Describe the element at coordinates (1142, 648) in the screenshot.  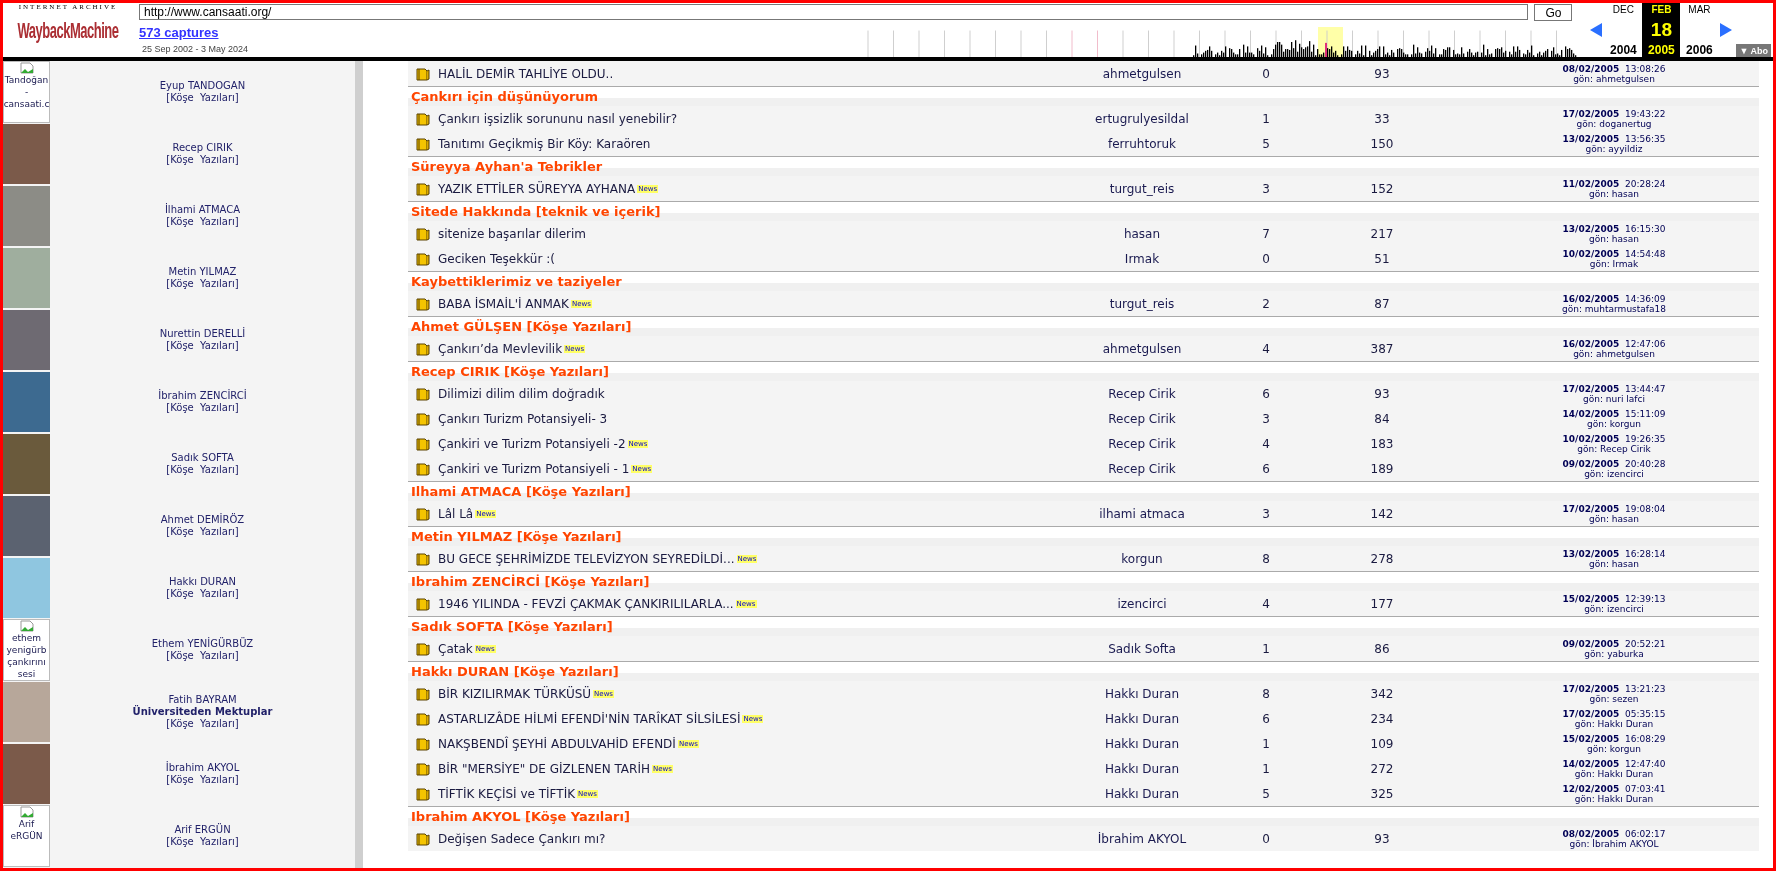
I see `thread-author-link: Sadık Softa` at that location.